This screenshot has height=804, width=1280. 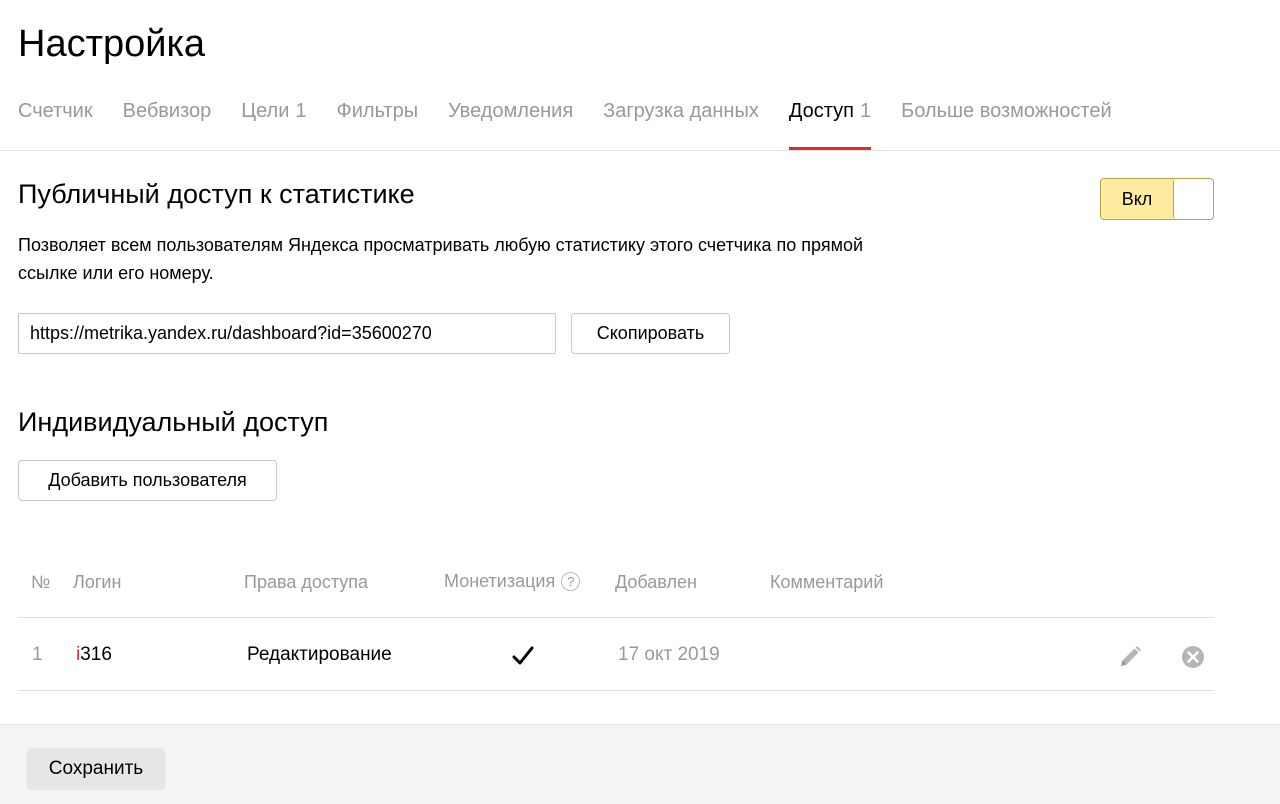 What do you see at coordinates (377, 111) in the screenshot?
I see `tab-label: Фильтры` at bounding box center [377, 111].